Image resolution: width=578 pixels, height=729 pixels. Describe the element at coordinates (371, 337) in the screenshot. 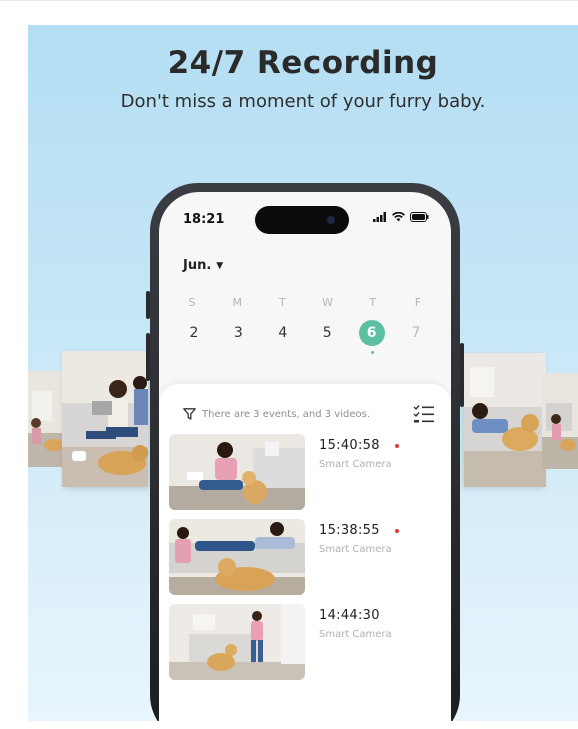

I see `date-cell-selected: 6` at that location.